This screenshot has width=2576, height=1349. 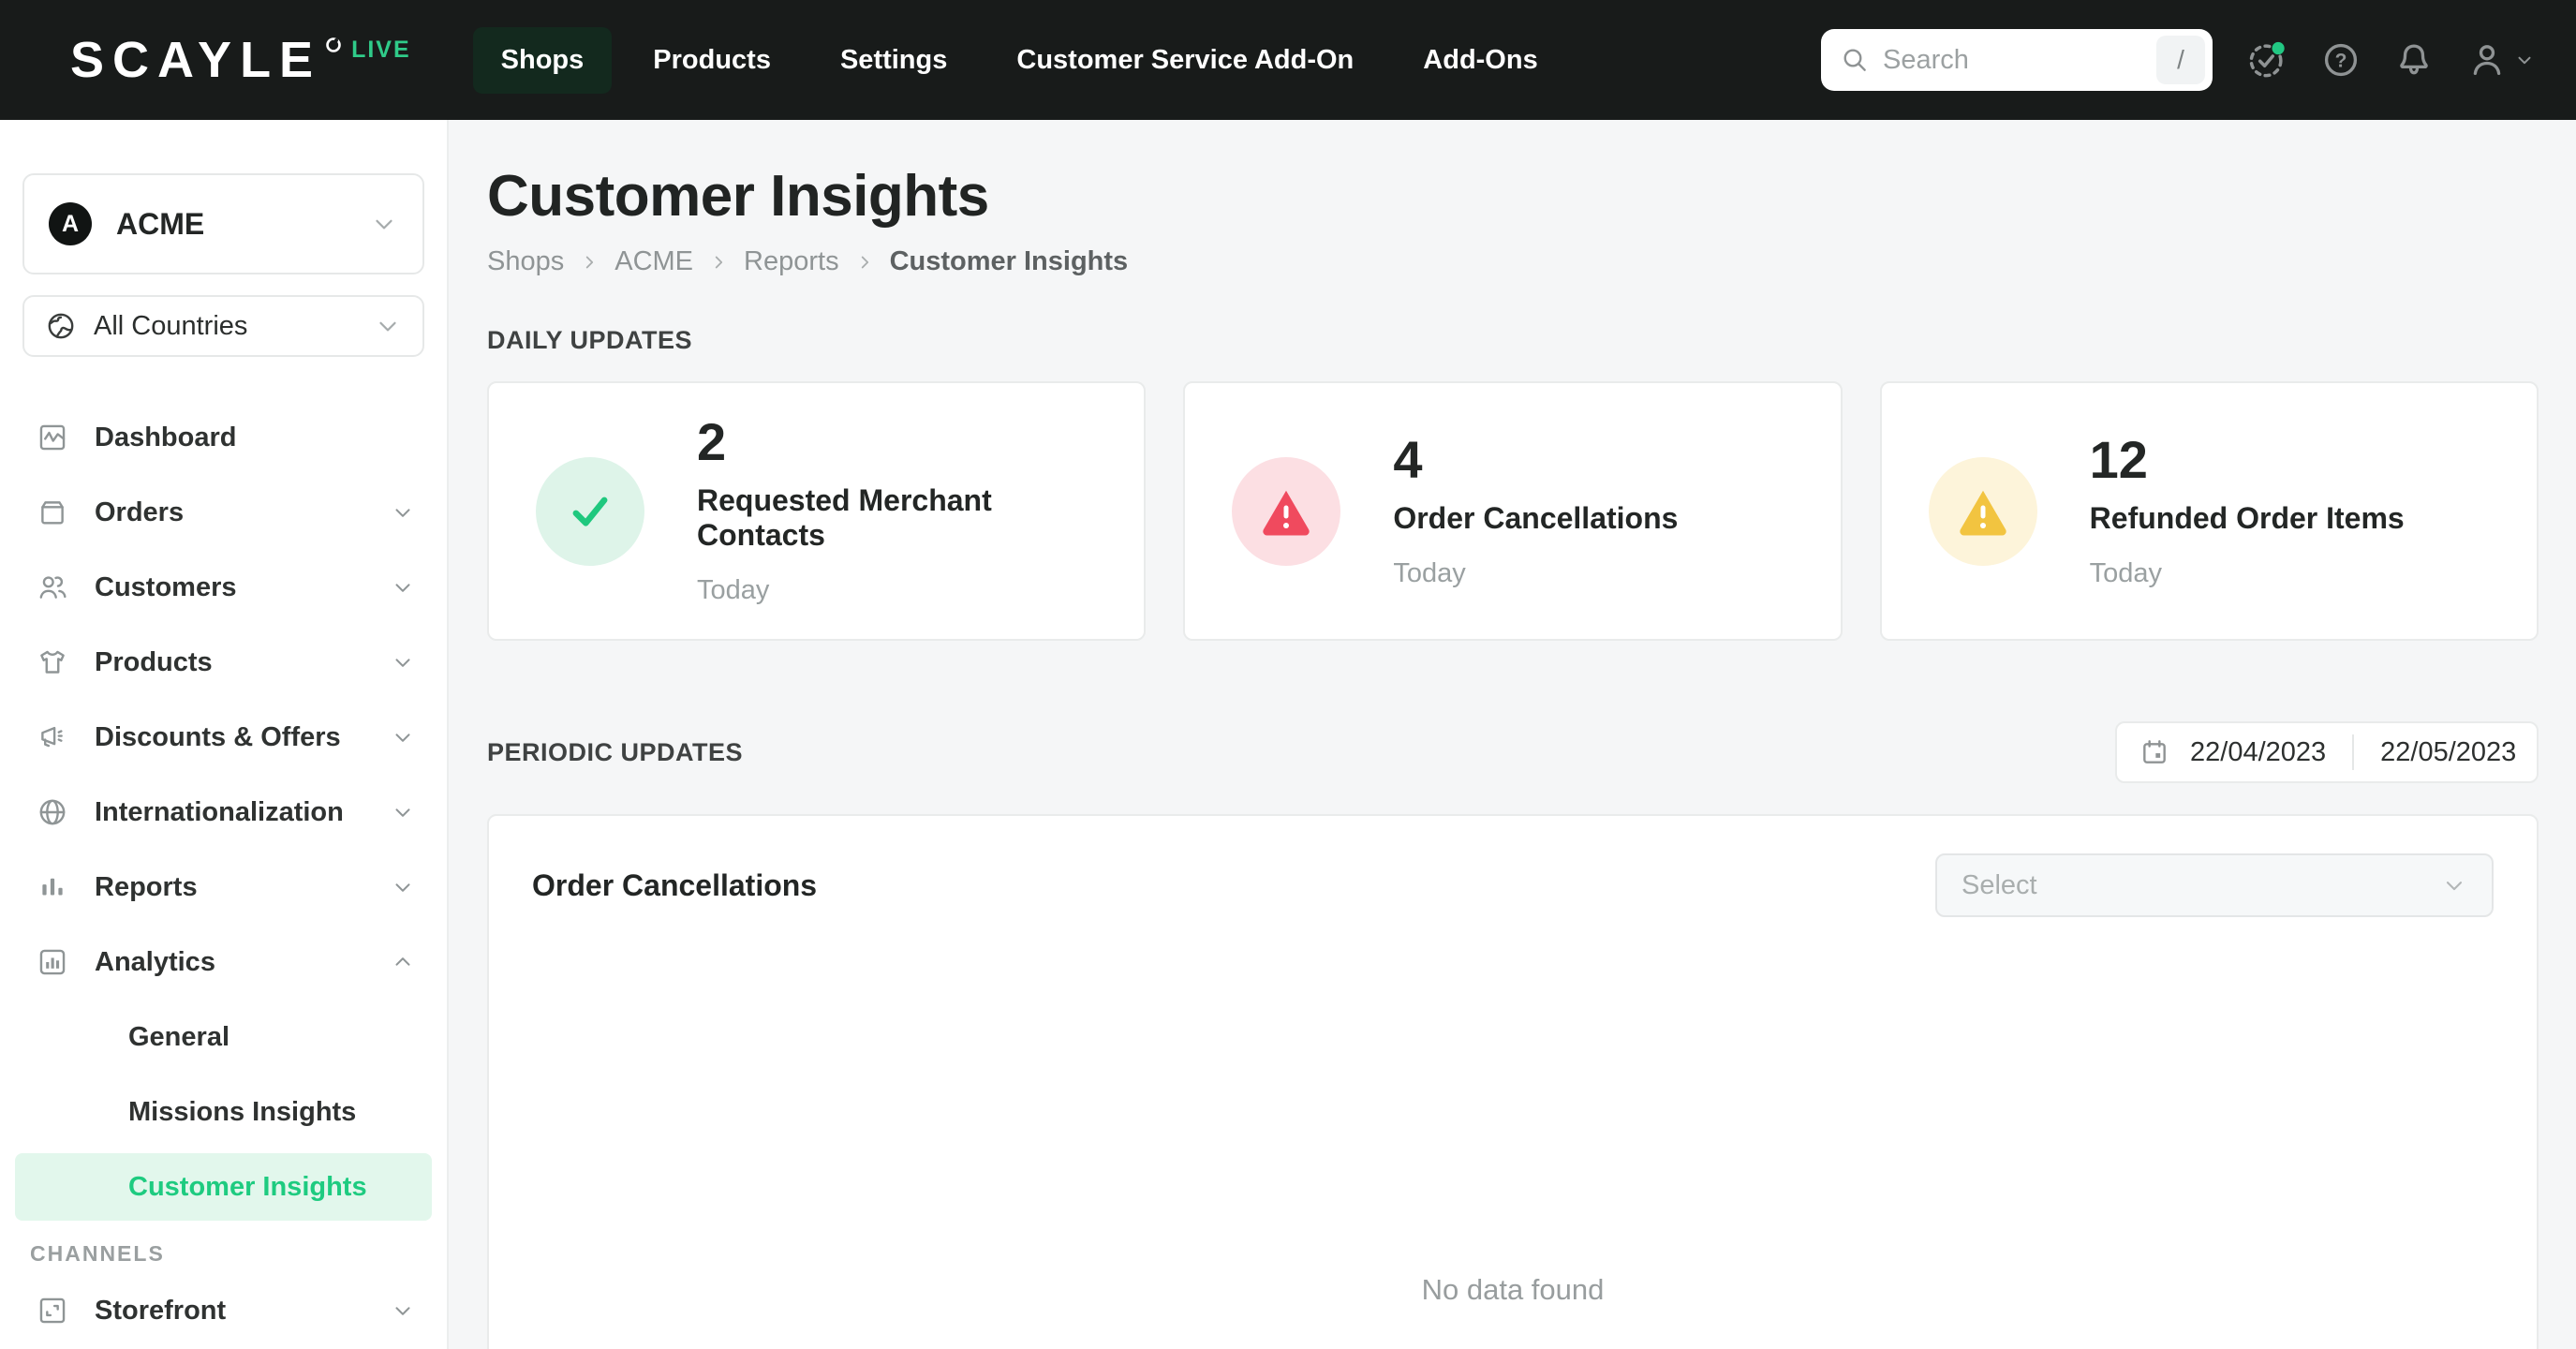 I want to click on status-check-icon, so click(x=2266, y=60).